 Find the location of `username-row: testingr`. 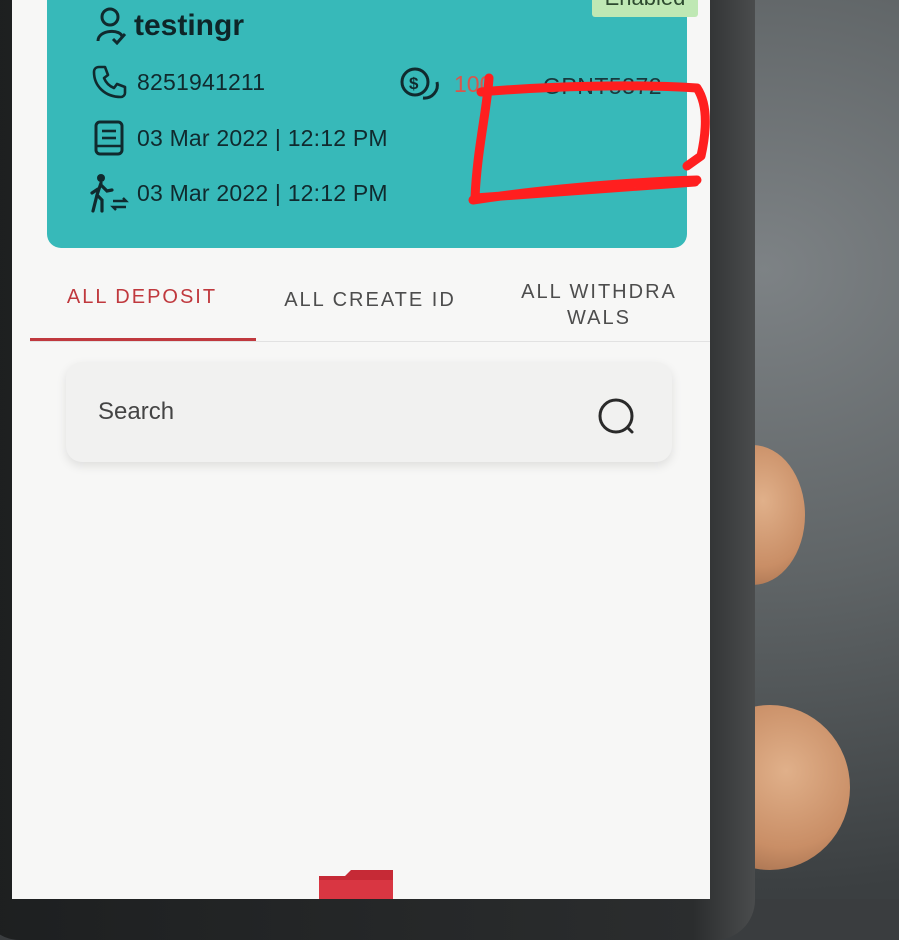

username-row: testingr is located at coordinates (168, 26).